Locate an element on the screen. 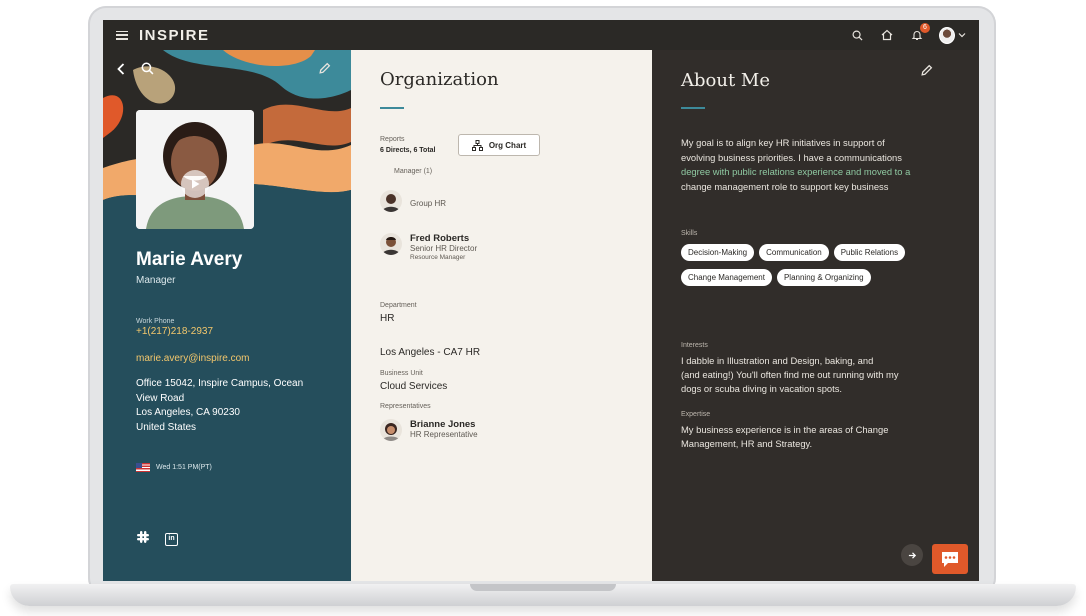  representative-card: Brianne Jones HR Representative is located at coordinates (429, 430).